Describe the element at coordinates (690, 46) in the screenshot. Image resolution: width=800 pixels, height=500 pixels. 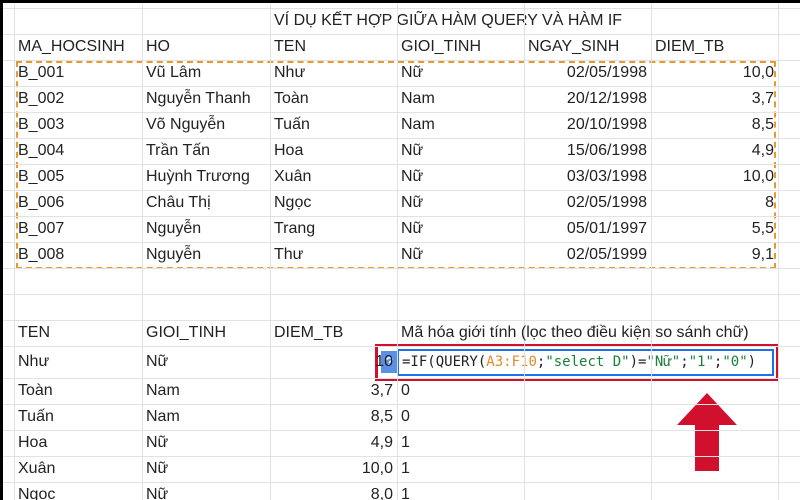
I see `column-header: DIEM_TB` at that location.